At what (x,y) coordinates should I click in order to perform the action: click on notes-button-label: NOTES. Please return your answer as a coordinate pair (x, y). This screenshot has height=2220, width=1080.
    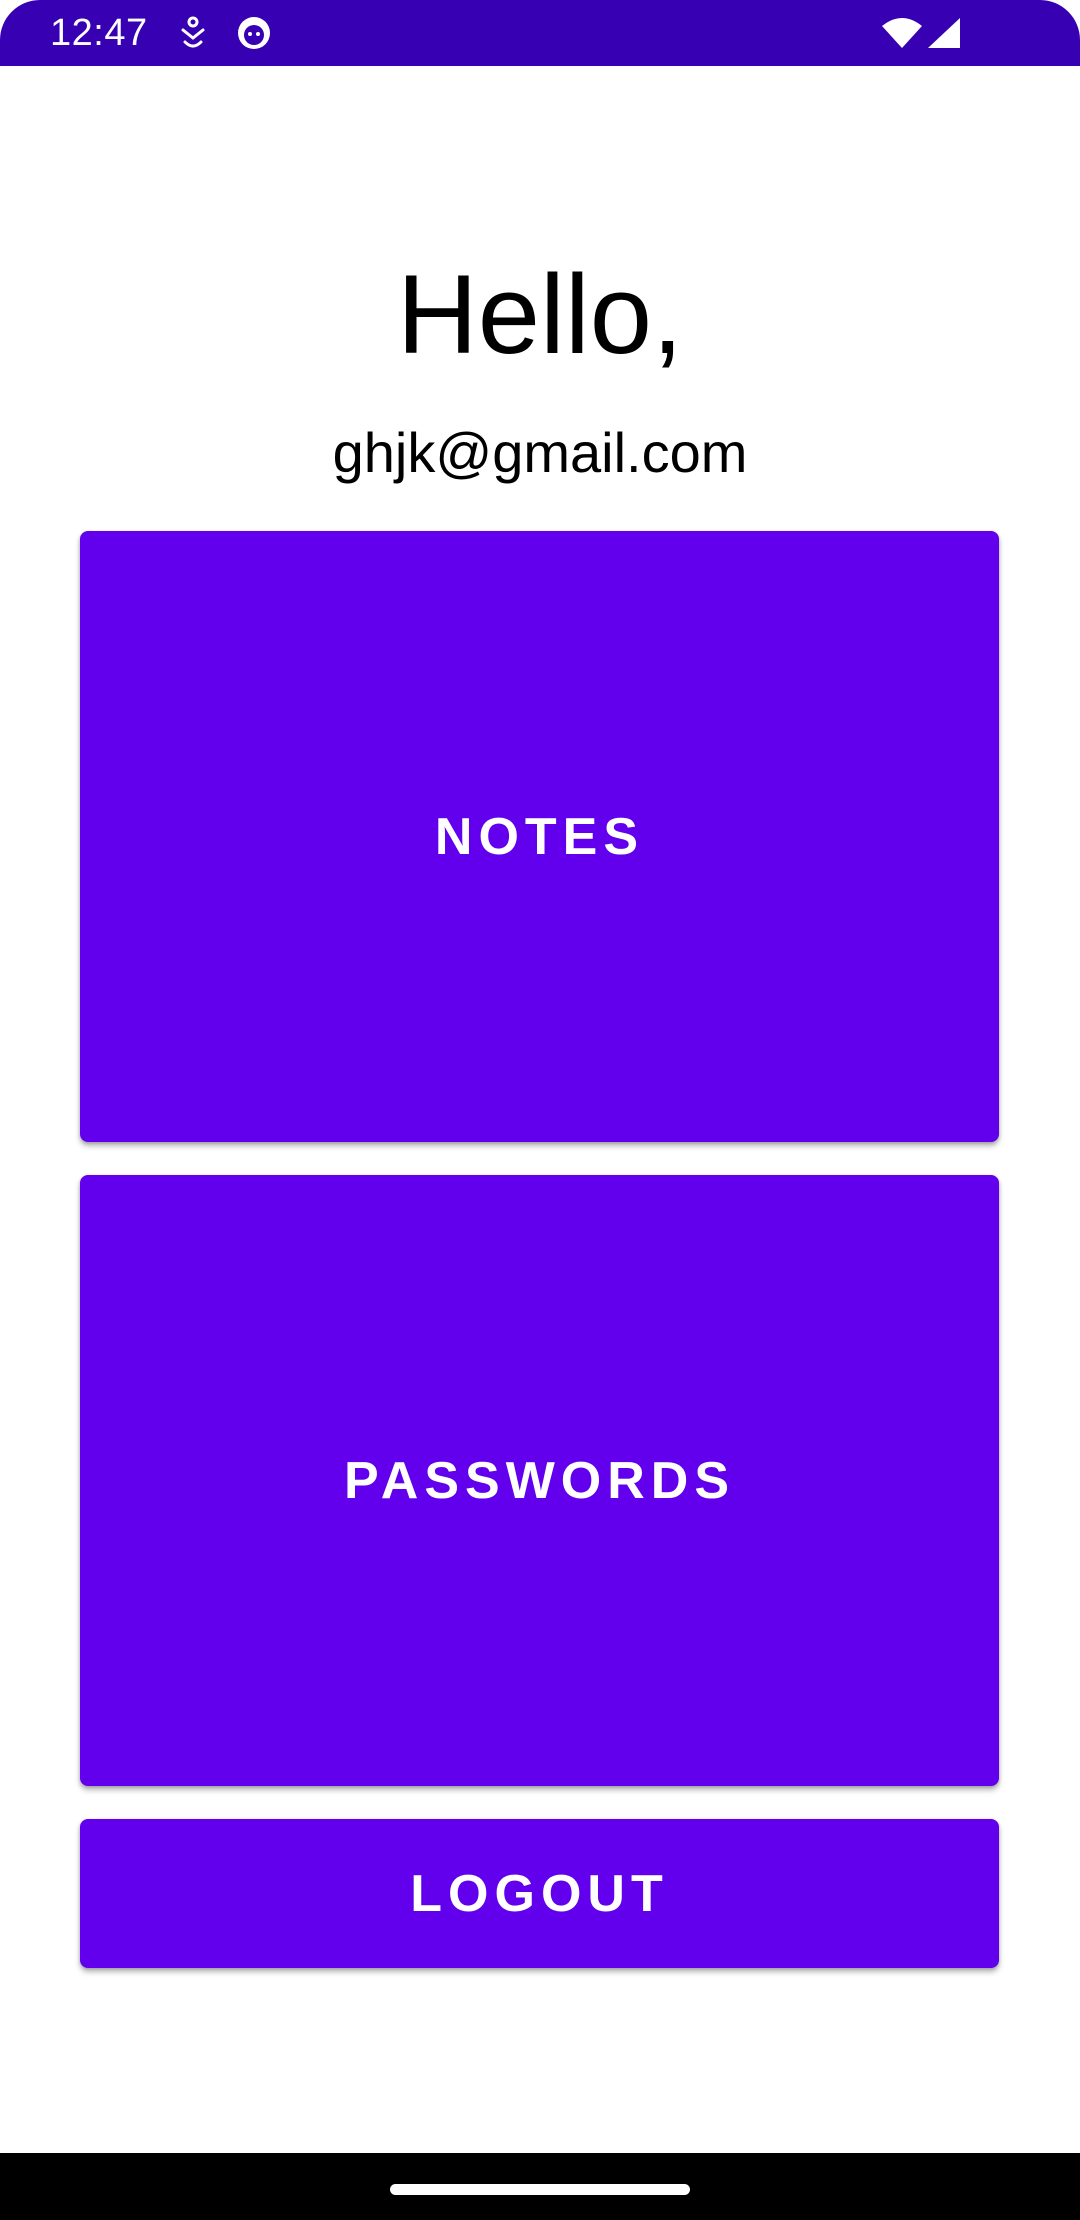
    Looking at the image, I should click on (539, 836).